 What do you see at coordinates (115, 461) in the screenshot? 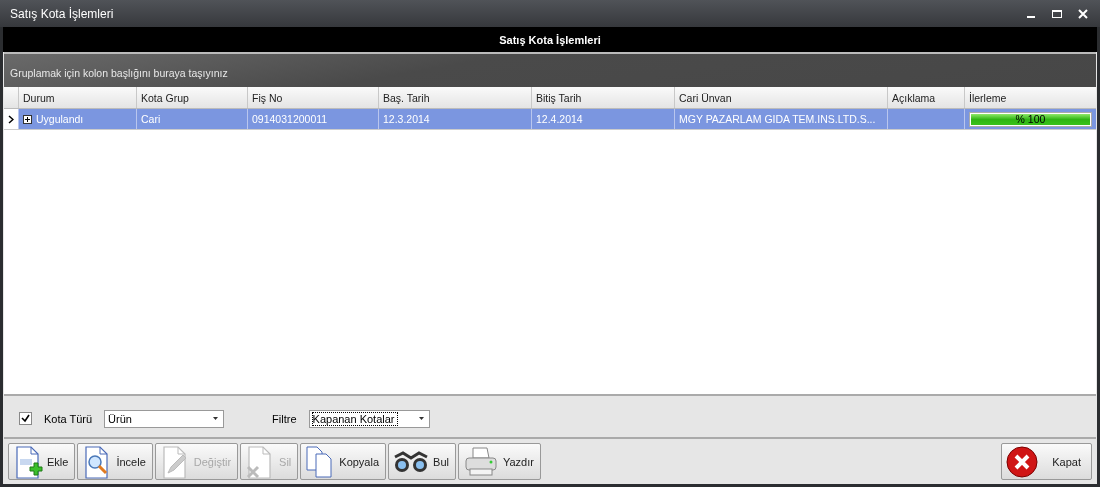
I see `view-button: İncele` at bounding box center [115, 461].